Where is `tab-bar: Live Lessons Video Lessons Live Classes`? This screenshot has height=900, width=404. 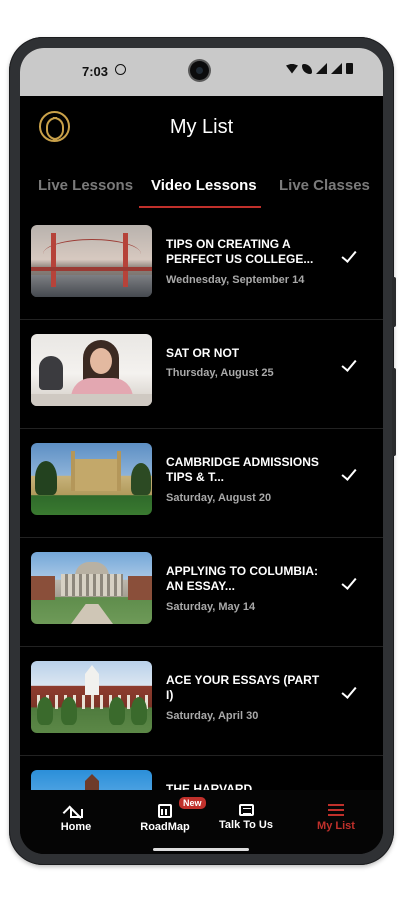
tab-bar: Live Lessons Video Lessons Live Classes is located at coordinates (201, 188).